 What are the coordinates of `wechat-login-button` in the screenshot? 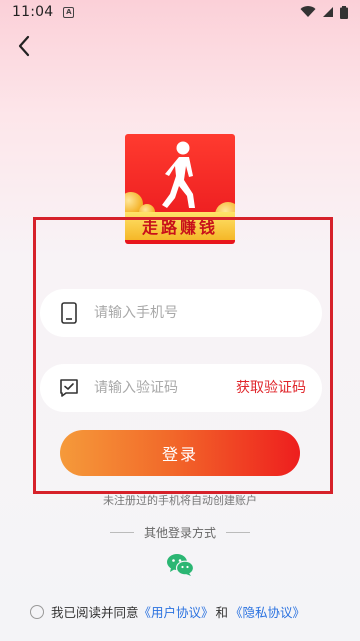 It's located at (180, 565).